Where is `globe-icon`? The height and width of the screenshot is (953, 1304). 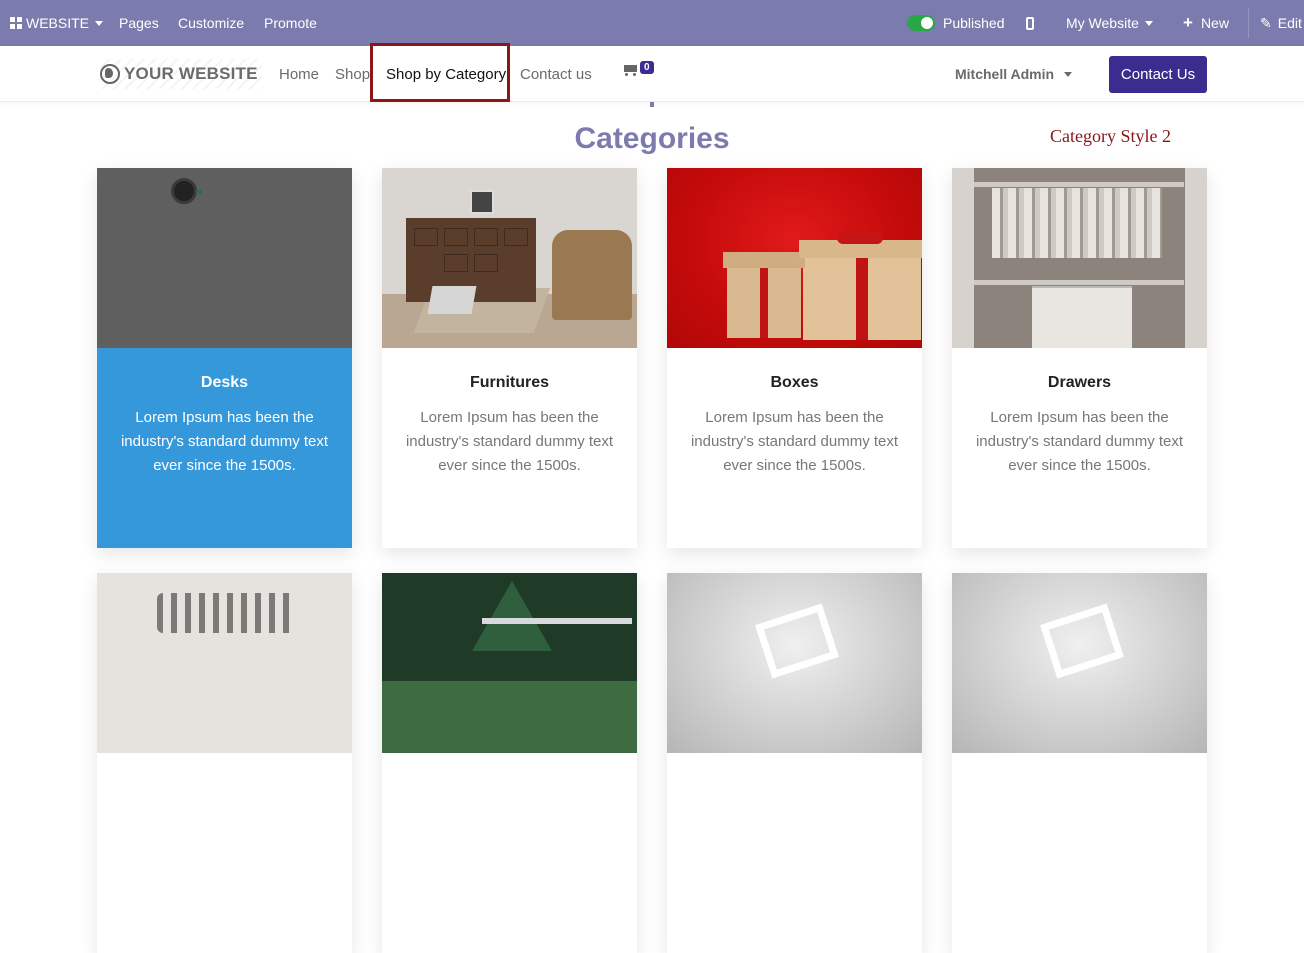 globe-icon is located at coordinates (110, 74).